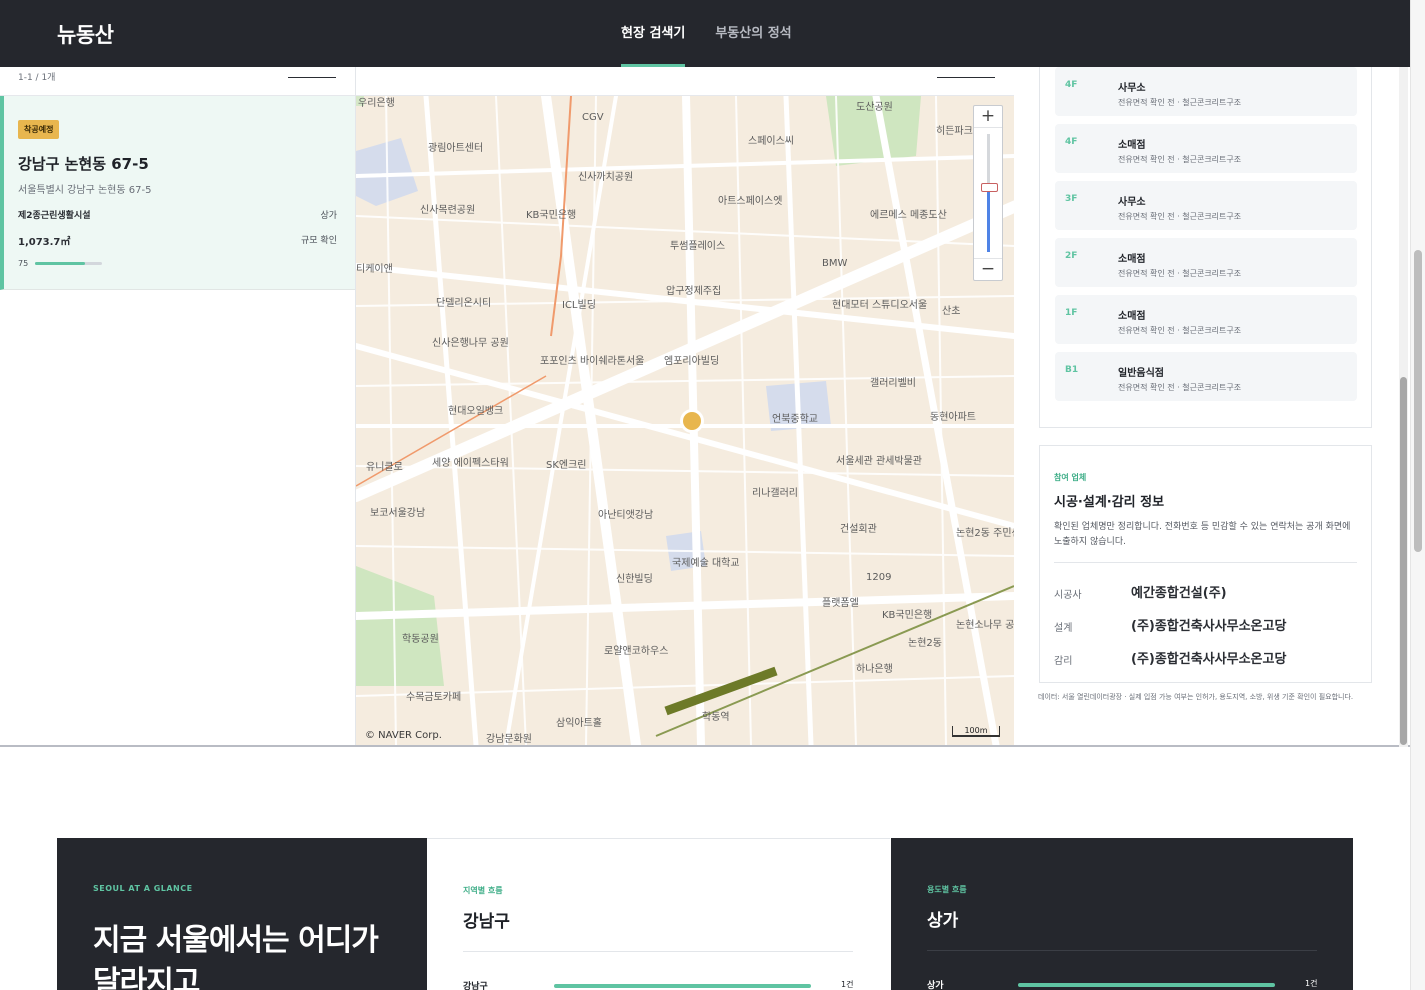 The height and width of the screenshot is (990, 1425). I want to click on floor-item: 3F 사무소 전유면적 확인 전 · 철근콘크리트구조, so click(1206, 205).